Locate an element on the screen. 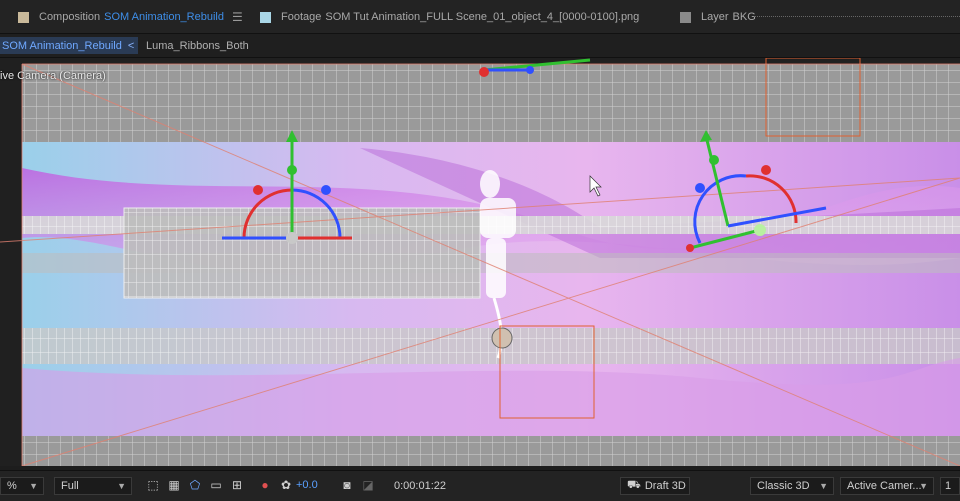 The width and height of the screenshot is (960, 501). draft-3d-toggle: ⛟ Draft 3D is located at coordinates (655, 486).